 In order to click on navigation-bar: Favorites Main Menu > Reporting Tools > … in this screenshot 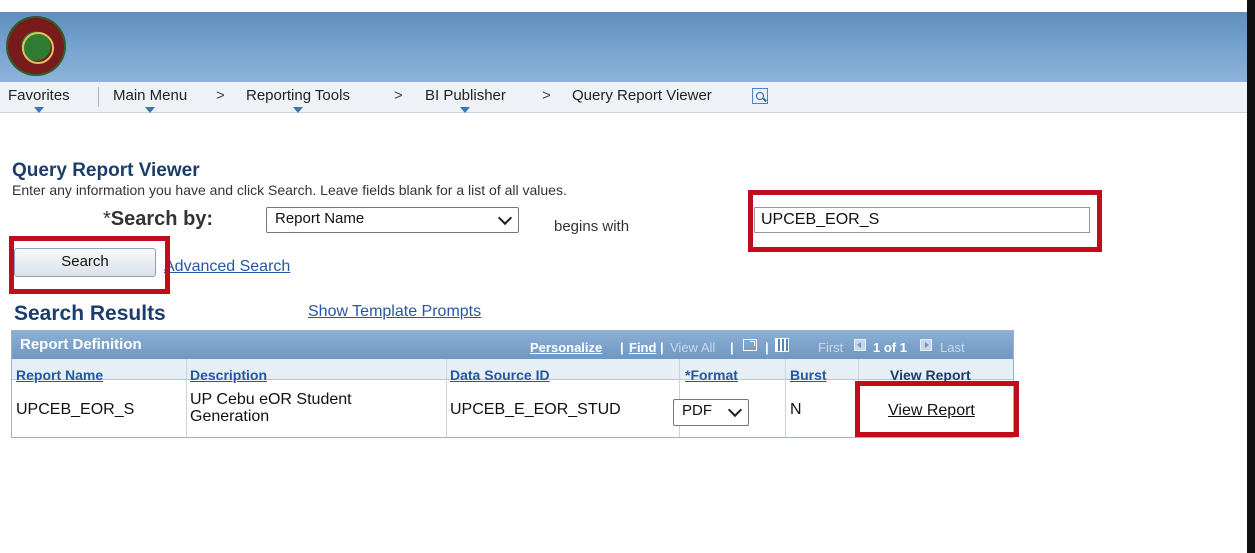, I will do `click(623, 97)`.